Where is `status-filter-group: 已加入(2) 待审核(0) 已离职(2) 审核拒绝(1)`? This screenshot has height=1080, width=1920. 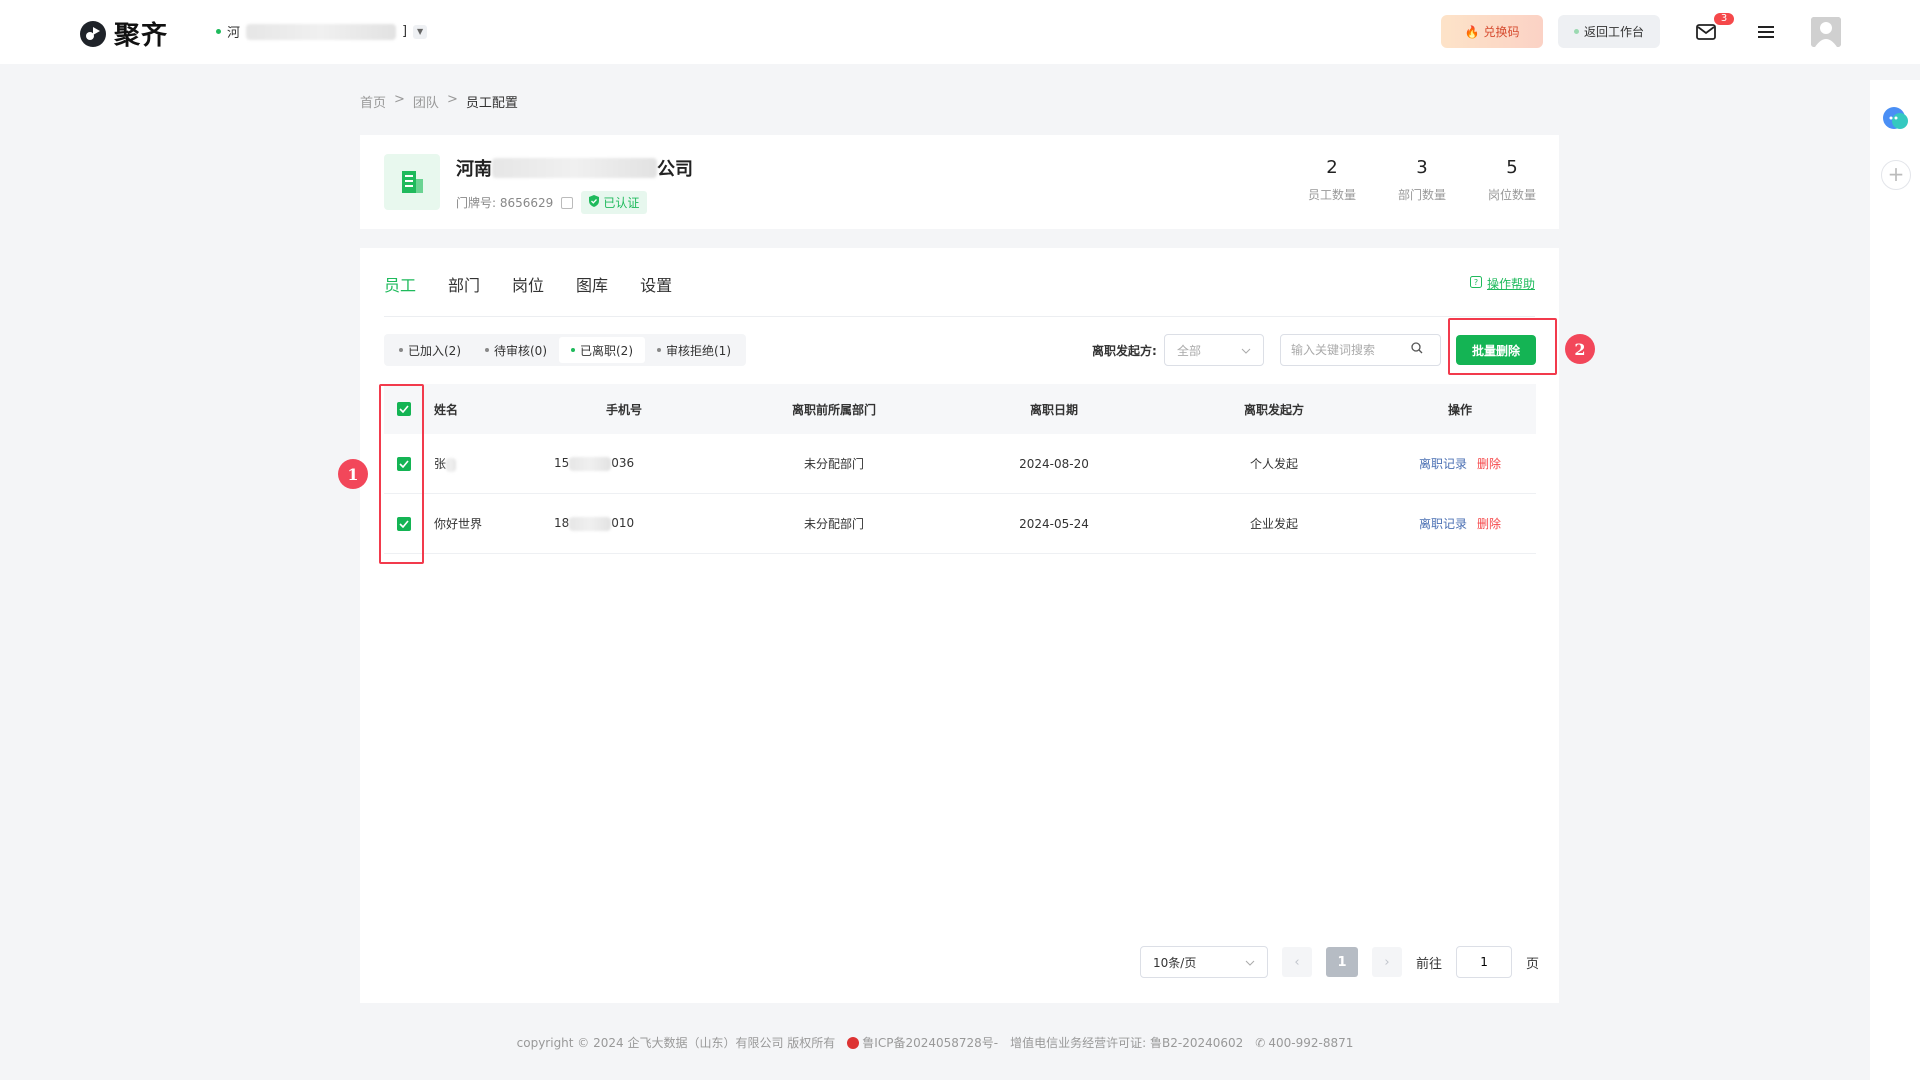 status-filter-group: 已加入(2) 待审核(0) 已离职(2) 审核拒绝(1) is located at coordinates (565, 350).